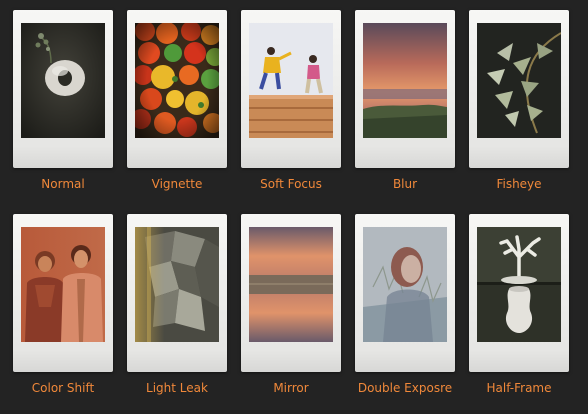 This screenshot has width=588, height=414. What do you see at coordinates (519, 80) in the screenshot?
I see `filter-thumbnail-fisheye` at bounding box center [519, 80].